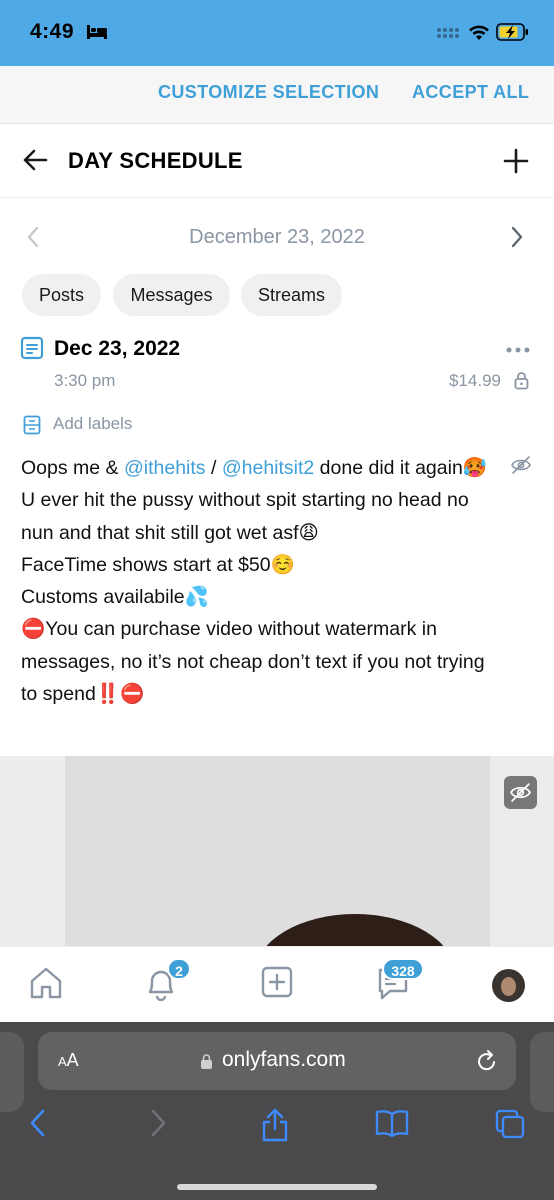 This screenshot has width=554, height=1200. What do you see at coordinates (32, 348) in the screenshot?
I see `post-icon` at bounding box center [32, 348].